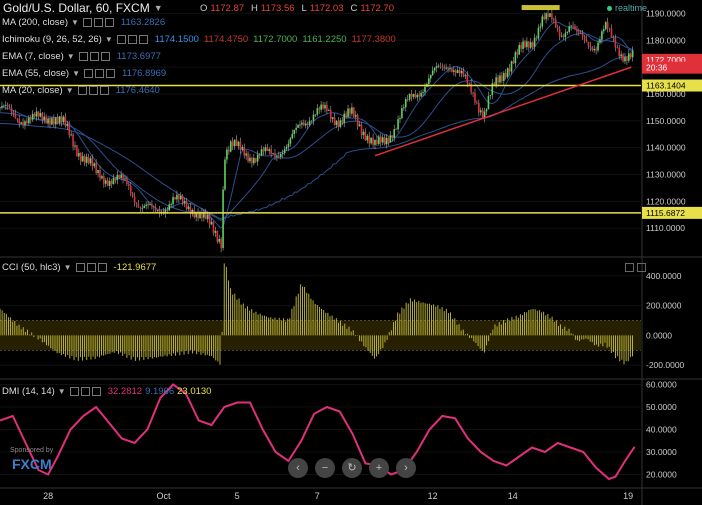 This screenshot has width=702, height=505. What do you see at coordinates (664, 276) in the screenshot?
I see `cci-tick-label: 400.0000` at bounding box center [664, 276].